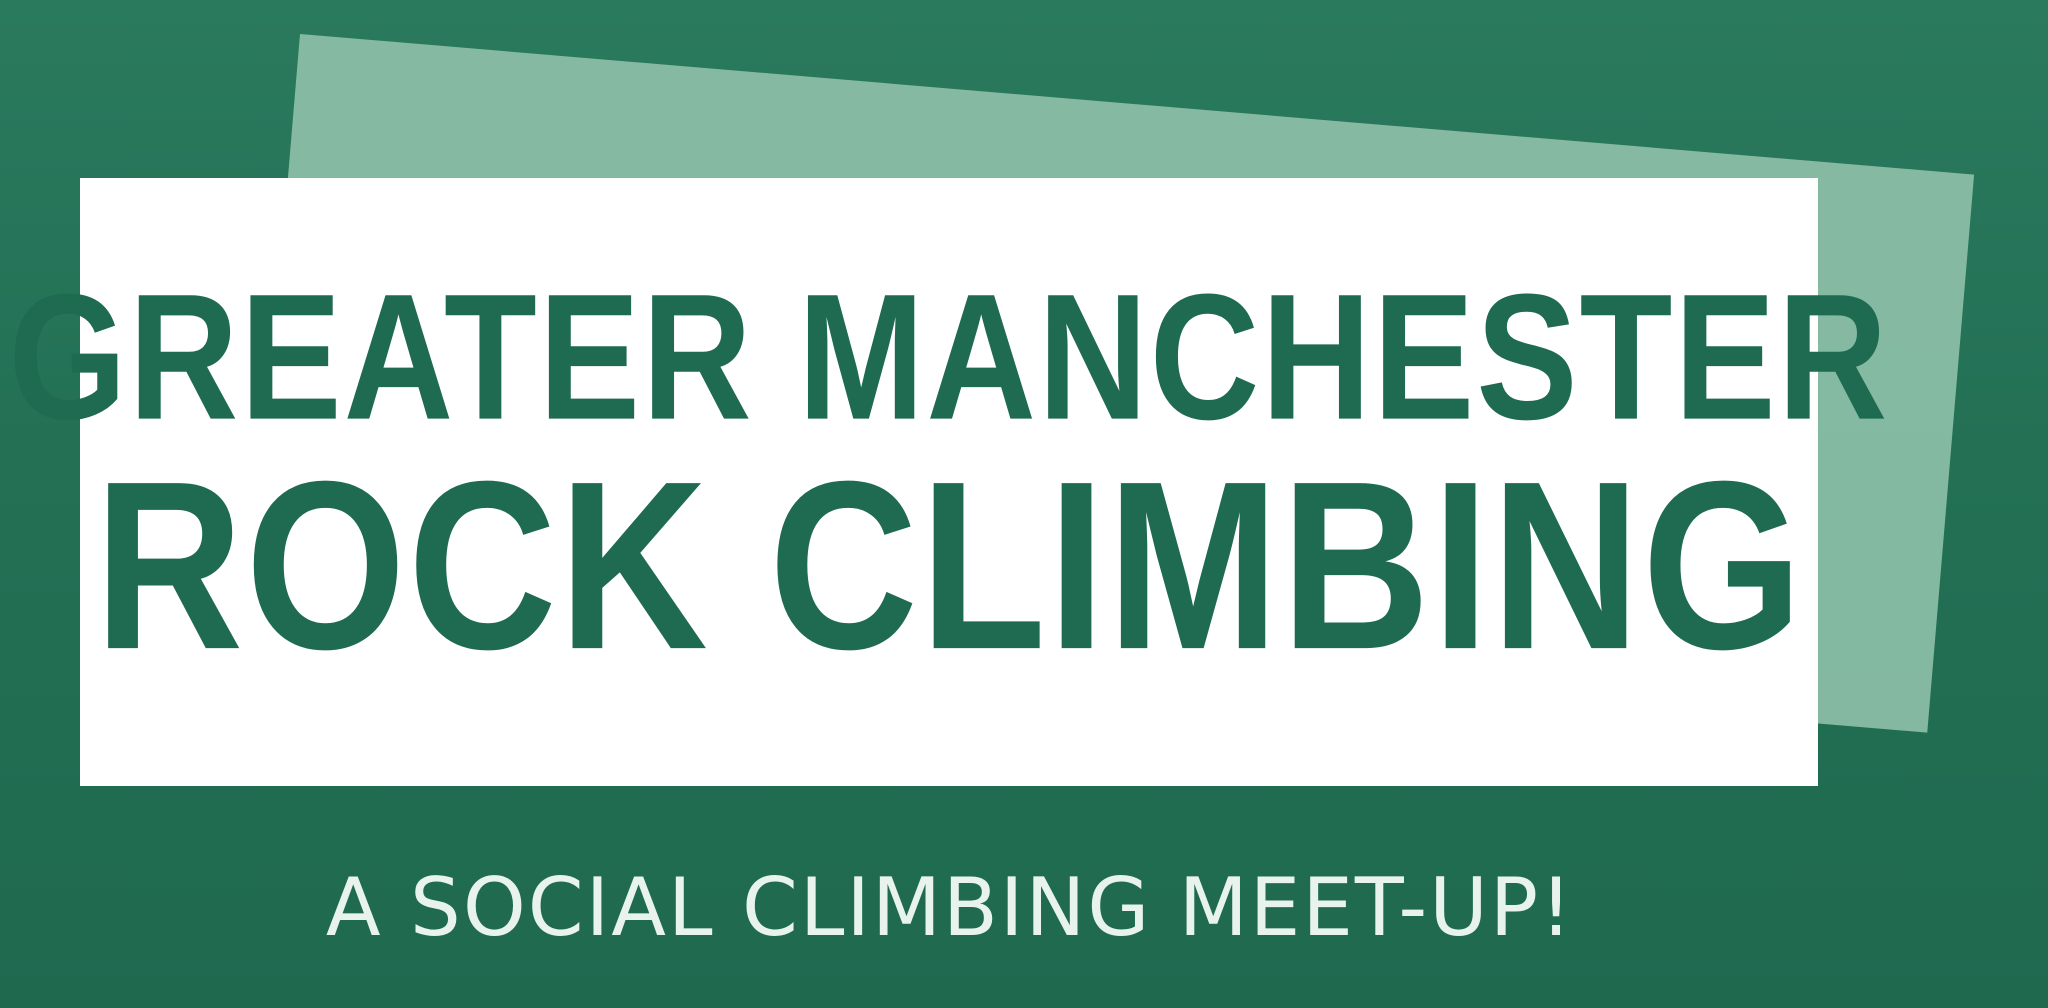  I want to click on tagline: A SOCIAL CLIMBING MEET-UP!, so click(950, 907).